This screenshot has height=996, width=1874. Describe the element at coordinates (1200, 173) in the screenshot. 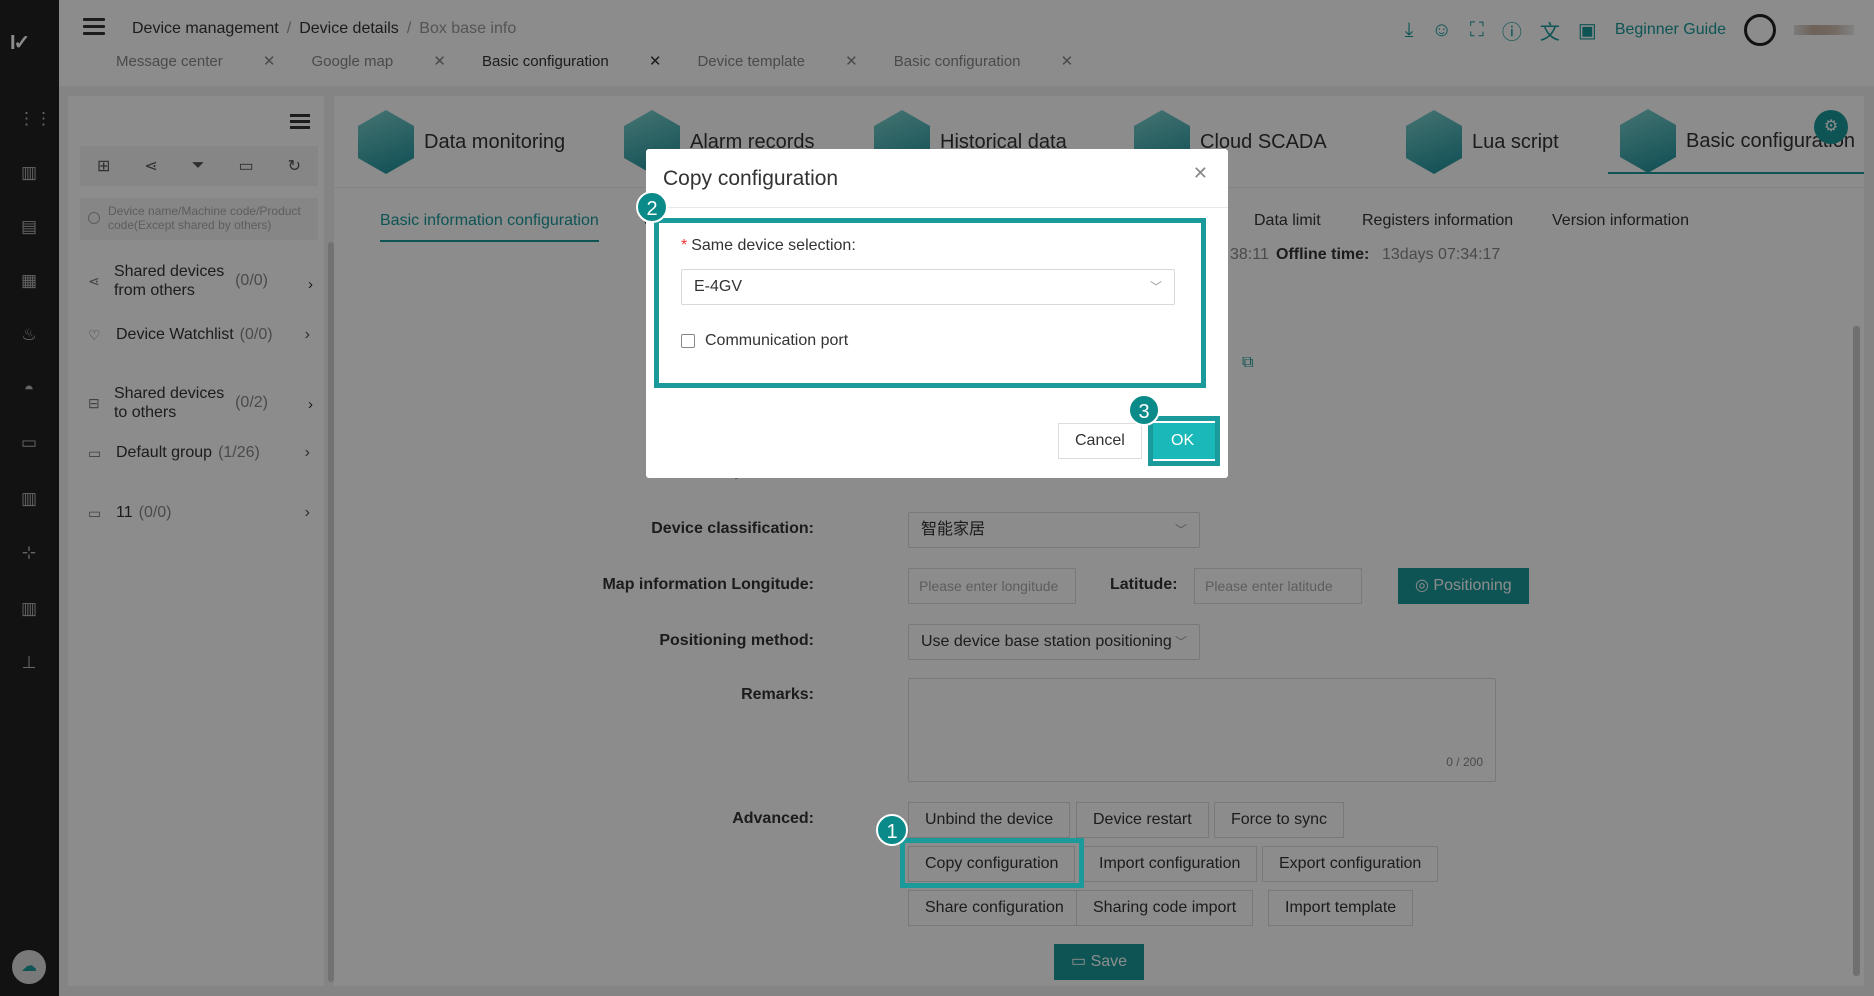

I see `close-icon: ✕` at that location.